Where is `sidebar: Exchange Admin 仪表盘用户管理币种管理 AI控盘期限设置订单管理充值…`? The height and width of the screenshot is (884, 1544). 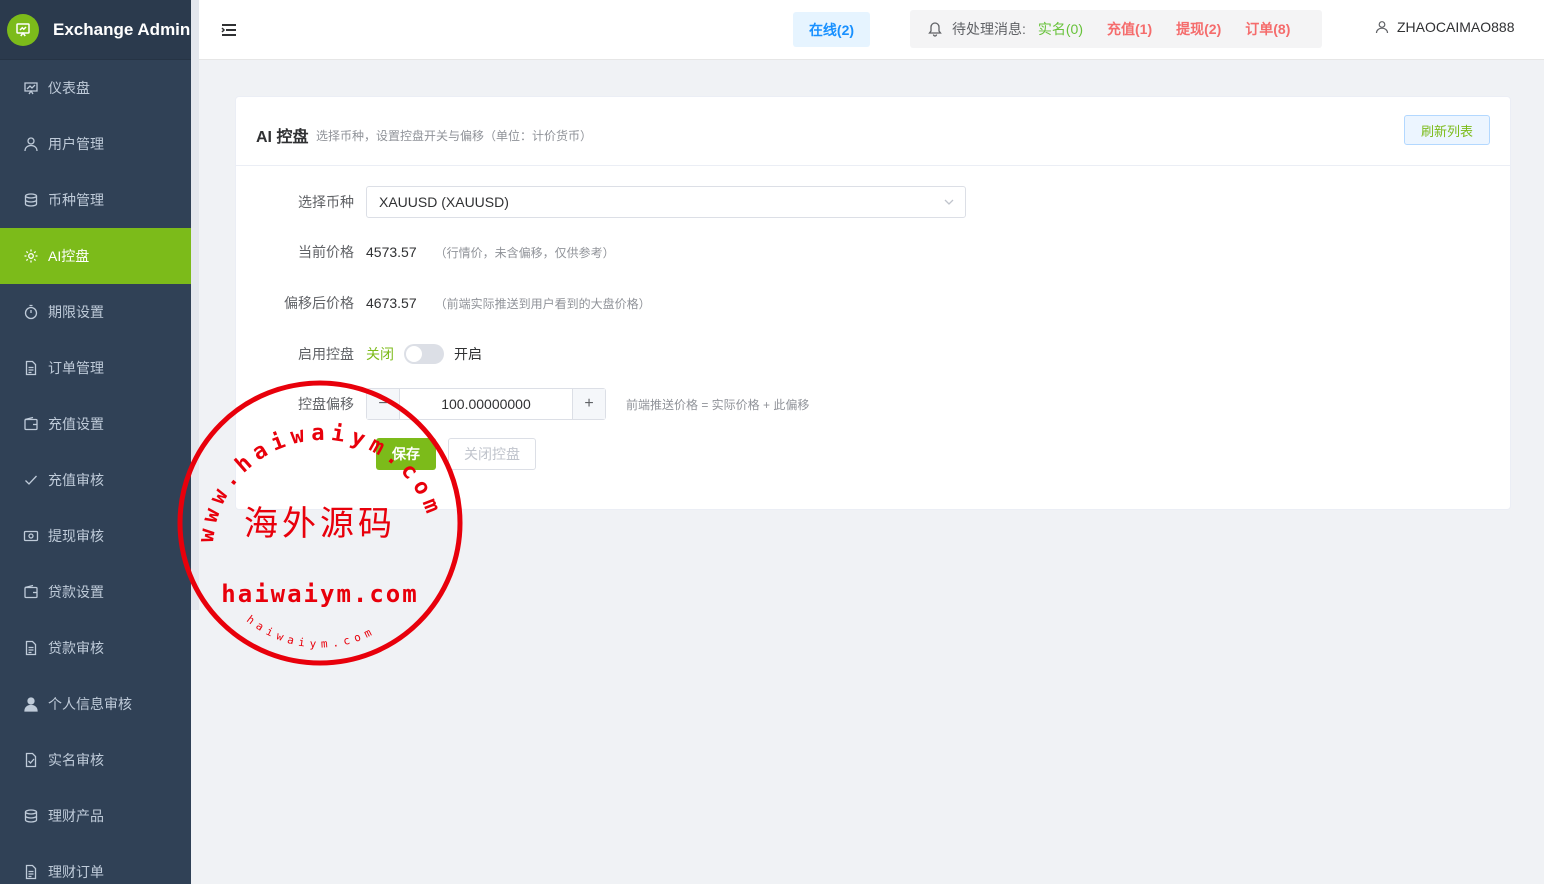
sidebar: Exchange Admin 仪表盘用户管理币种管理 AI控盘期限设置订单管理充值… is located at coordinates (95, 442).